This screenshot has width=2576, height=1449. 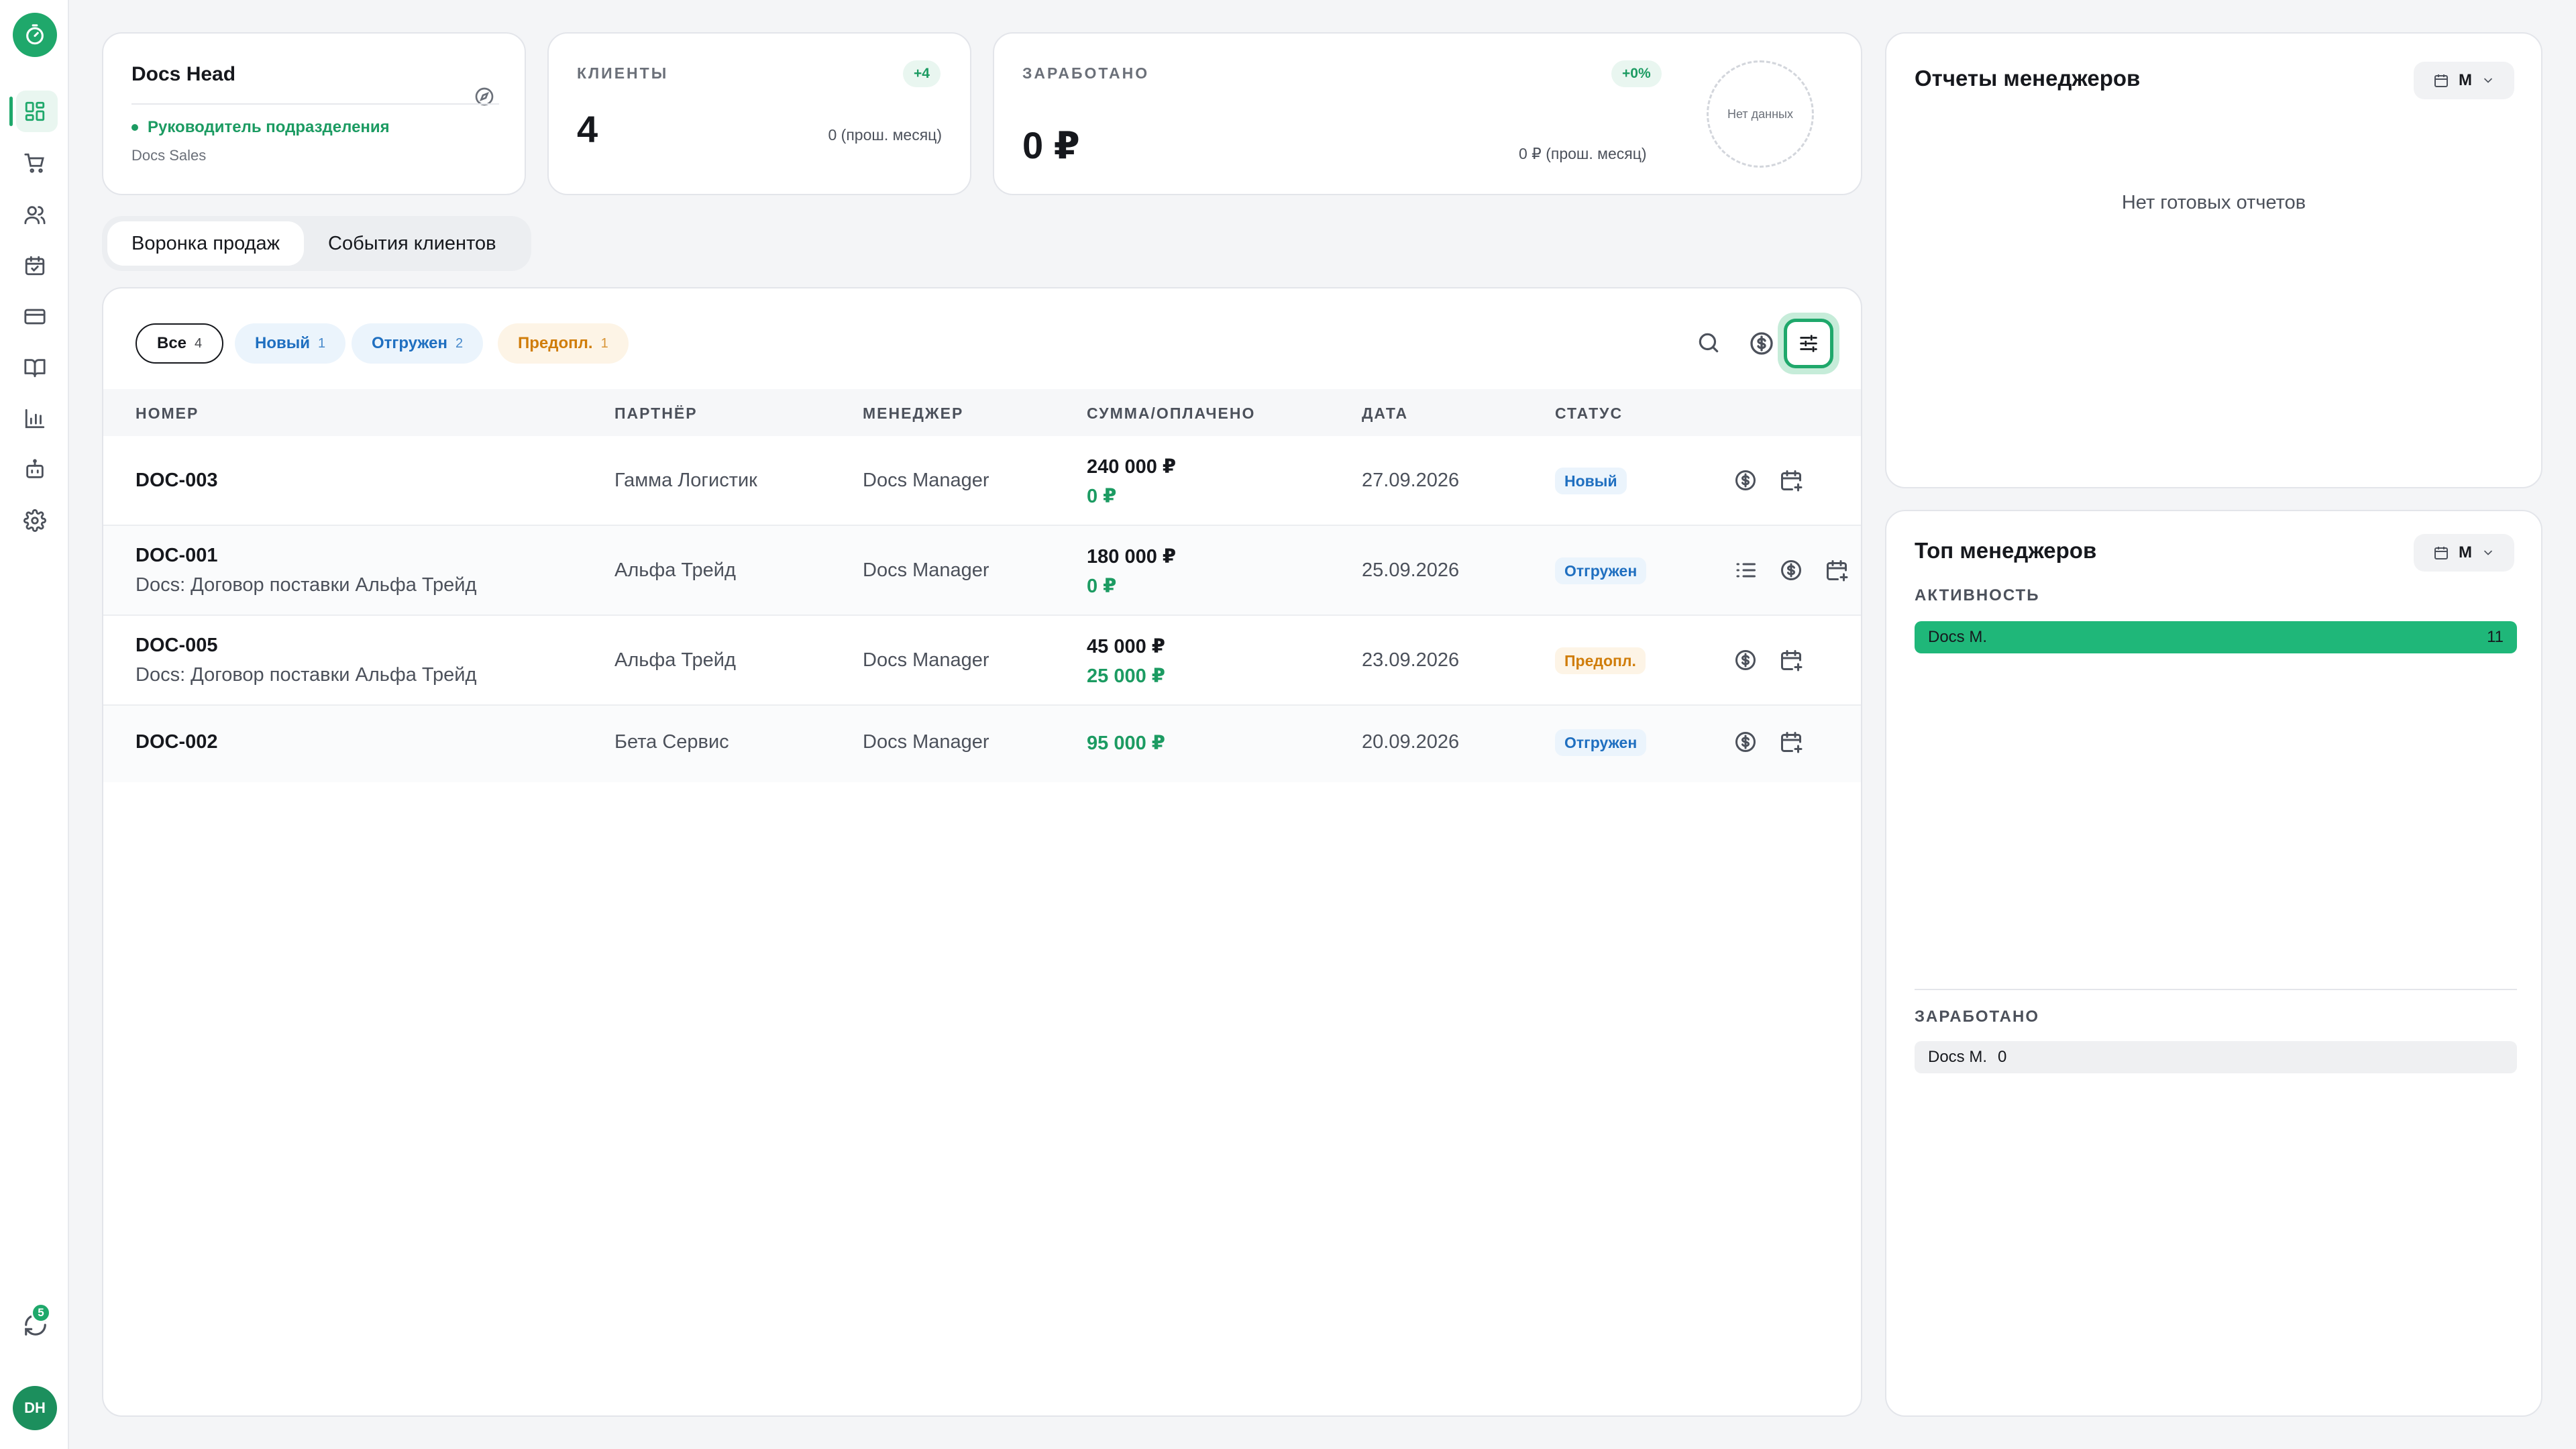 I want to click on chart-icon, so click(x=34, y=419).